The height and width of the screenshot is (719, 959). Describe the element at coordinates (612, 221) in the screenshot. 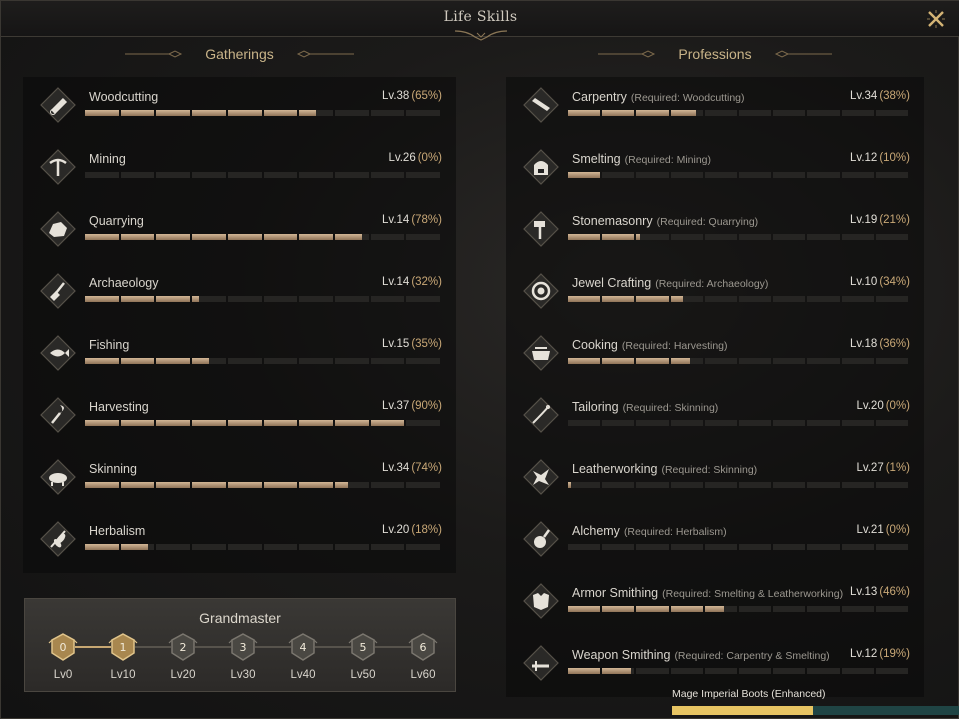

I see `skill-name: Stonemasonry` at that location.